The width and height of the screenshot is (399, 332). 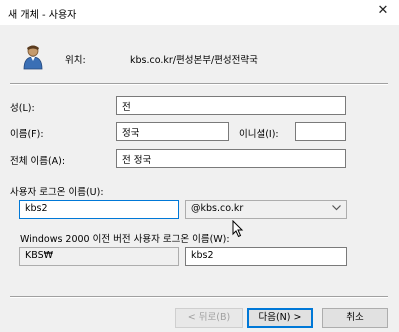 What do you see at coordinates (320, 131) in the screenshot?
I see `initials-field` at bounding box center [320, 131].